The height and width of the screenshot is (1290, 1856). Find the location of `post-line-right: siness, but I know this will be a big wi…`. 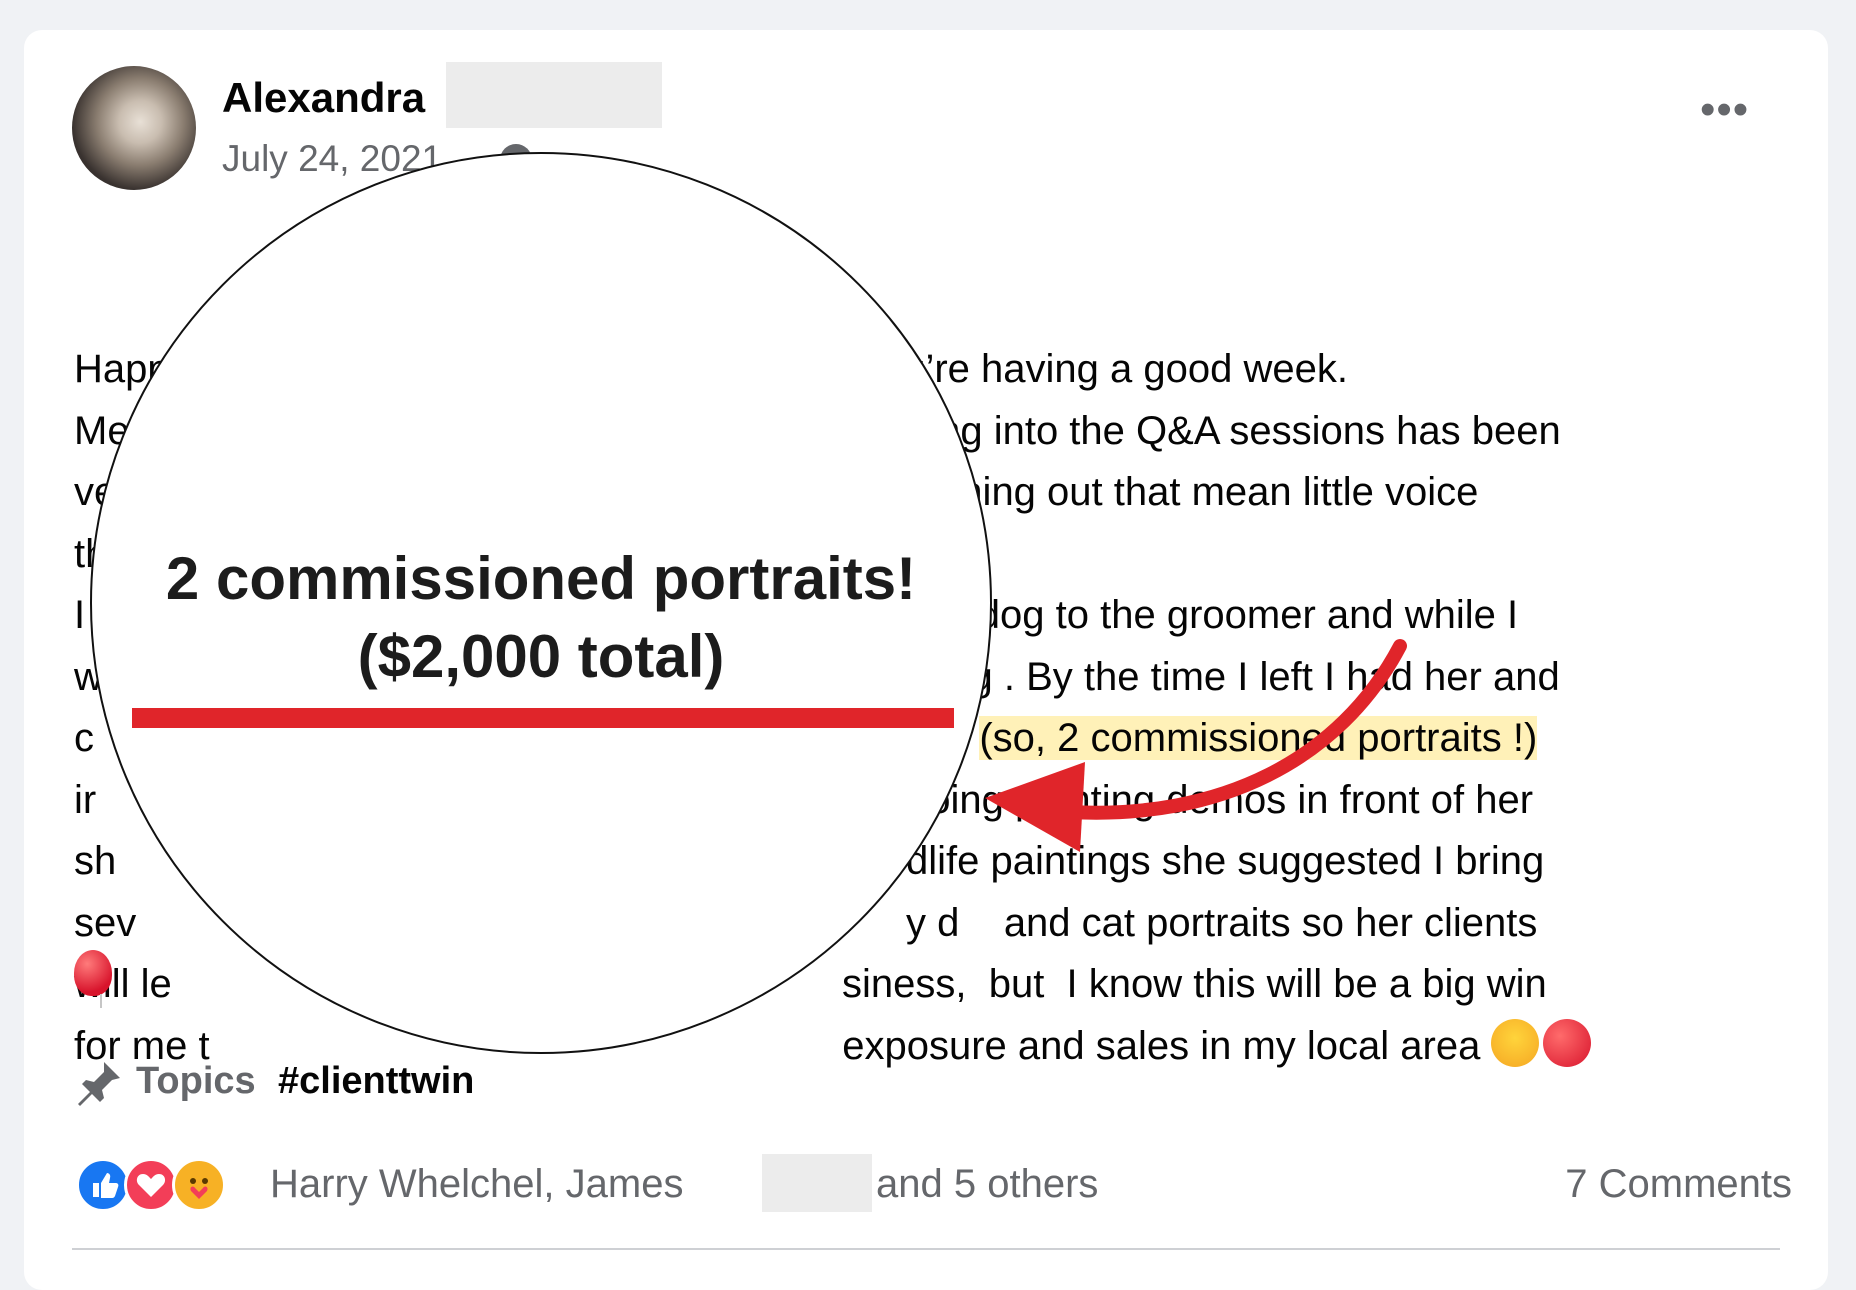

post-line-right: siness, but I know this will be a big wi… is located at coordinates (1194, 984).